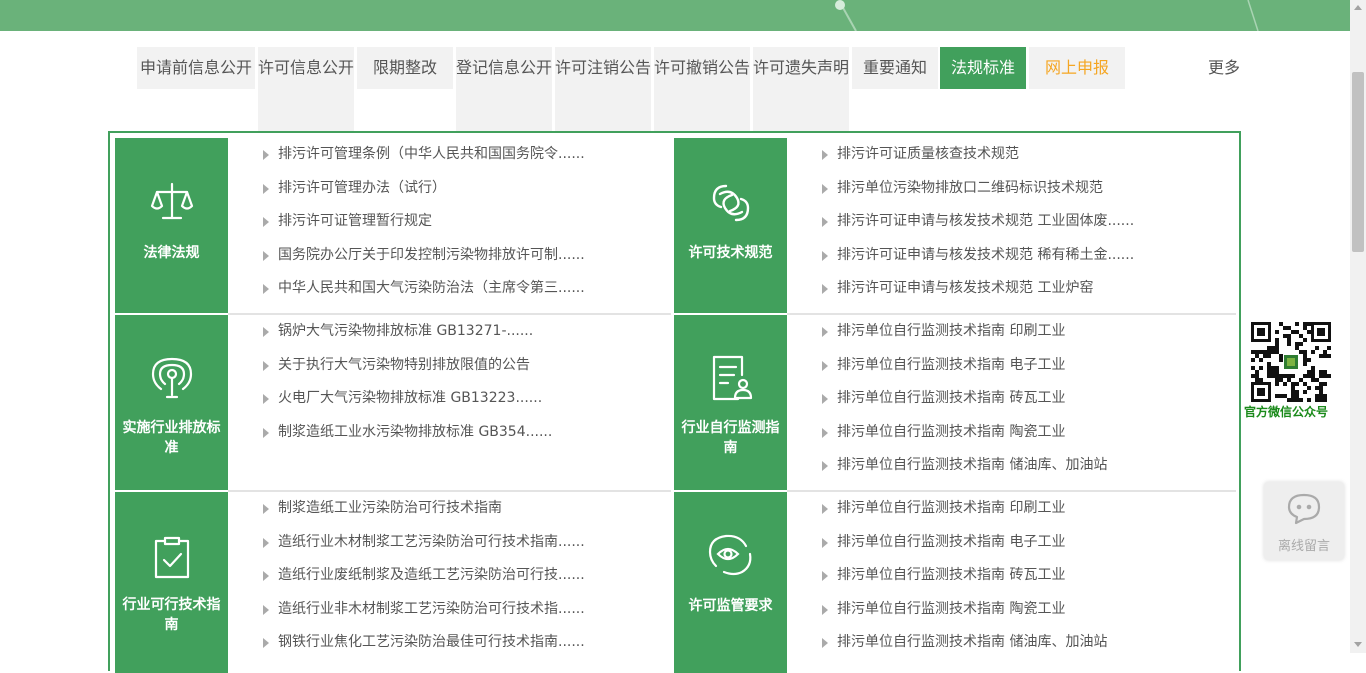 This screenshot has width=1366, height=673. I want to click on tab-cancellation-notice: 许可注销公告, so click(603, 89).